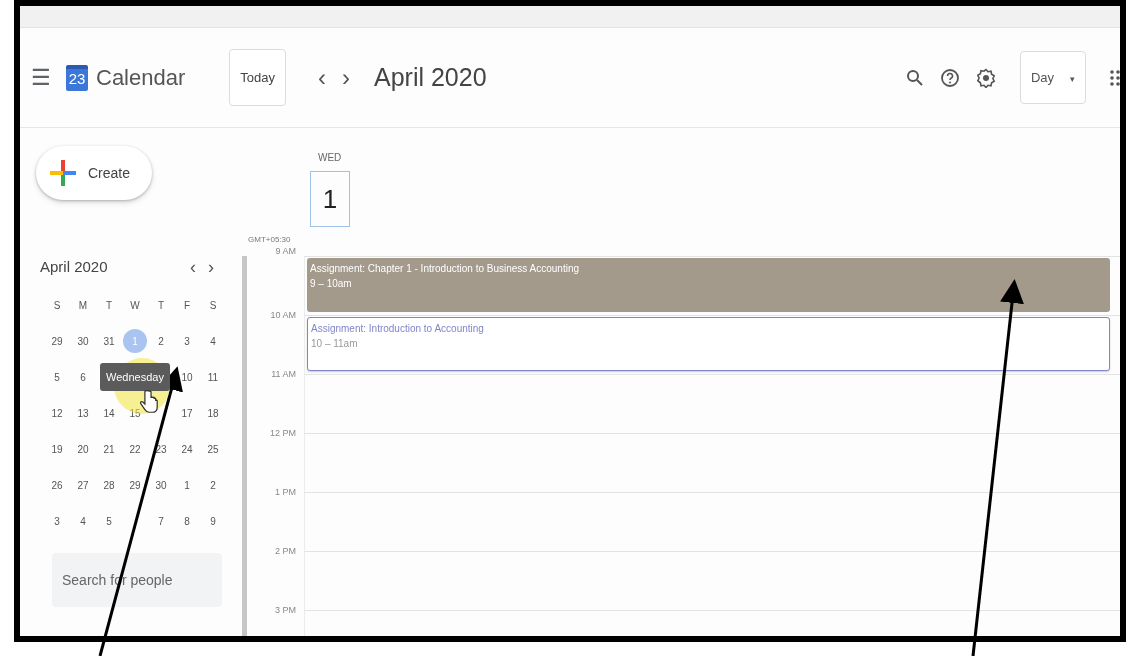 This screenshot has width=1130, height=656. I want to click on view-dropdown: Day ▾, so click(1052, 77).